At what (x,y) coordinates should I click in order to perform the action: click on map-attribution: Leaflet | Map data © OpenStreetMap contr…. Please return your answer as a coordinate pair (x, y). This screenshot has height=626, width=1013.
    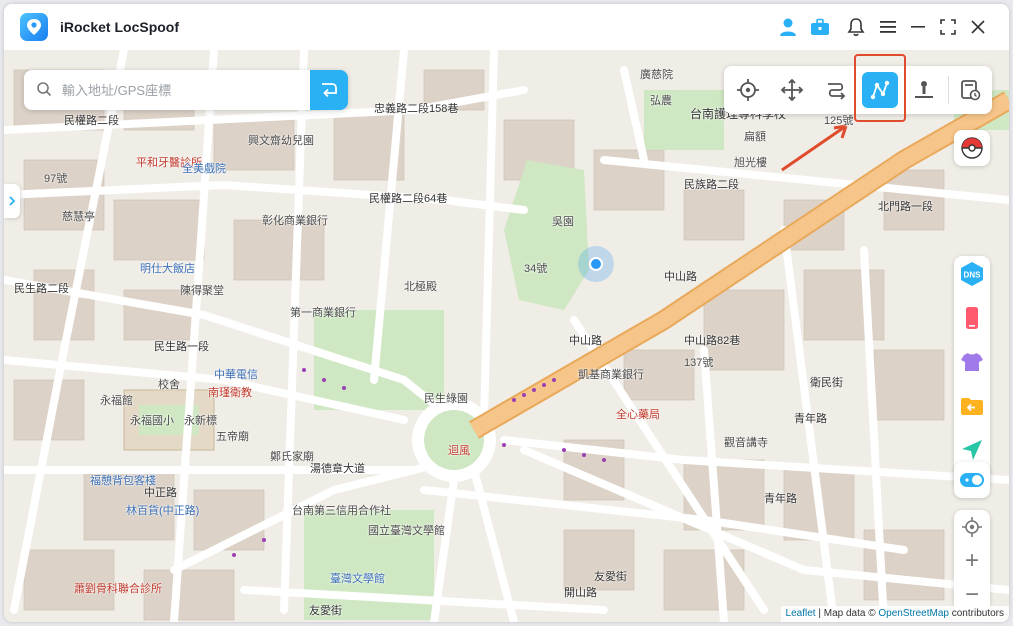
    Looking at the image, I should click on (894, 614).